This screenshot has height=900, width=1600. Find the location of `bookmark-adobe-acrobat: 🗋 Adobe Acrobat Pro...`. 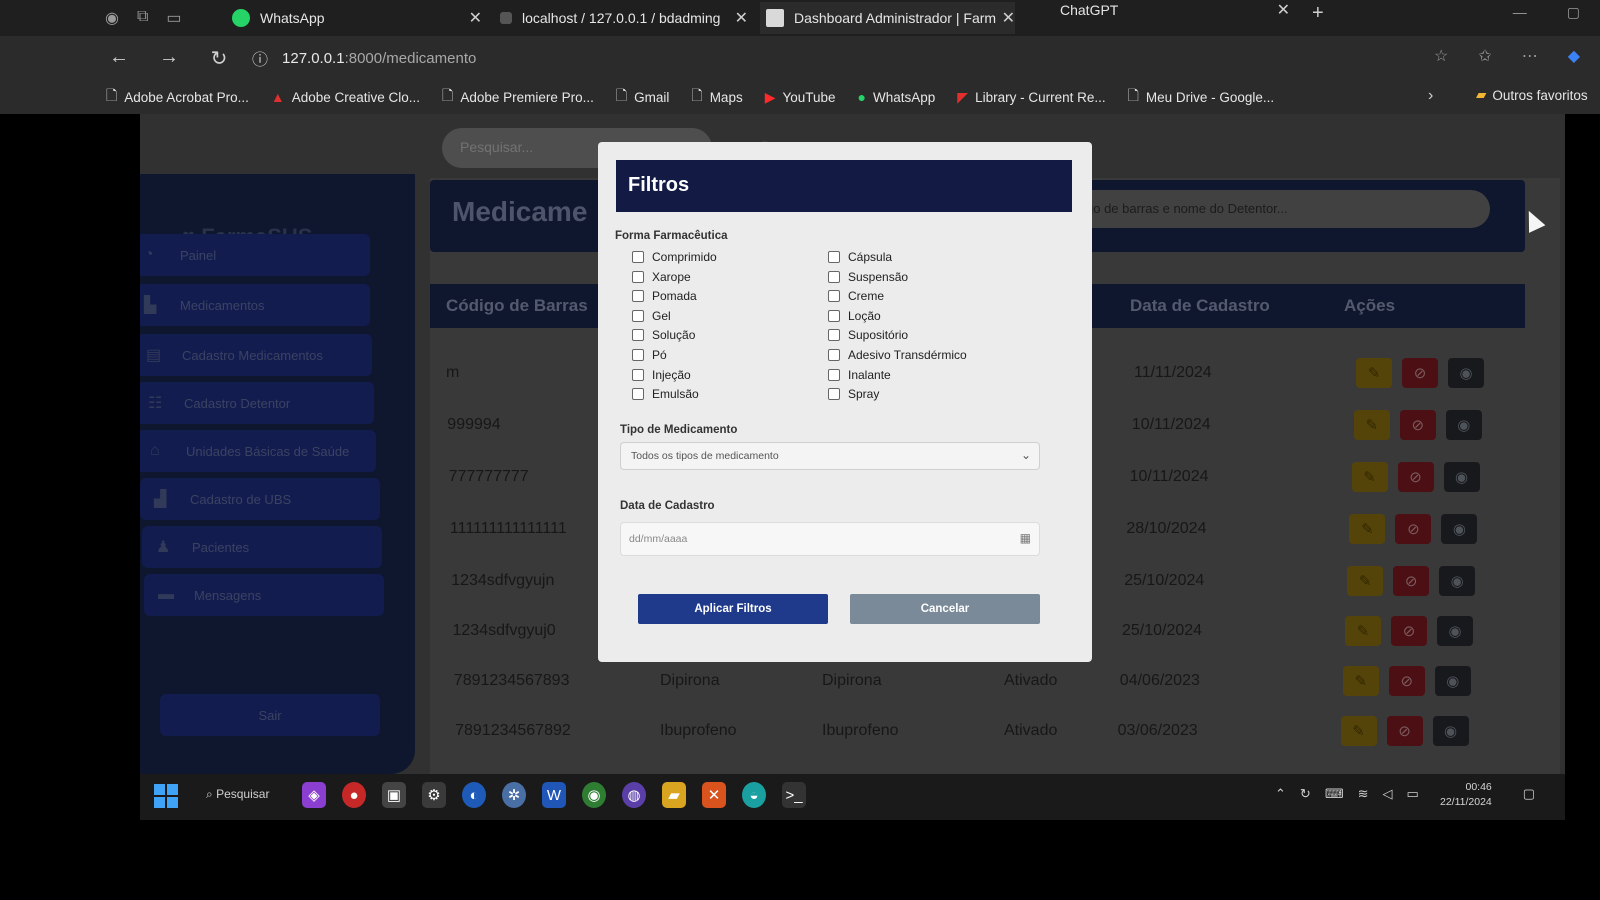

bookmark-adobe-acrobat: 🗋 Adobe Acrobat Pro... is located at coordinates (177, 97).